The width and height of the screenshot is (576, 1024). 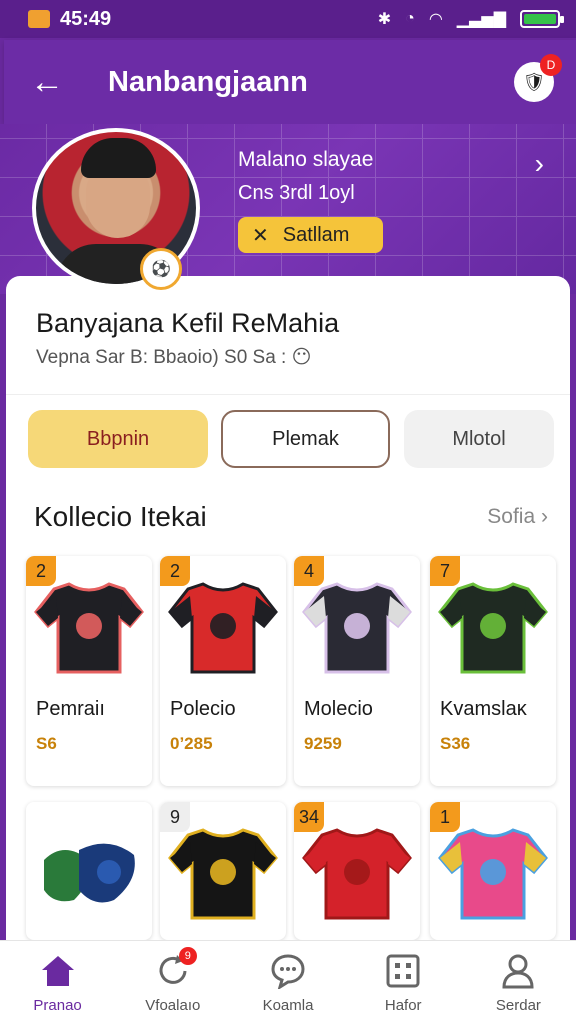 I want to click on notification-badge: D, so click(x=551, y=65).